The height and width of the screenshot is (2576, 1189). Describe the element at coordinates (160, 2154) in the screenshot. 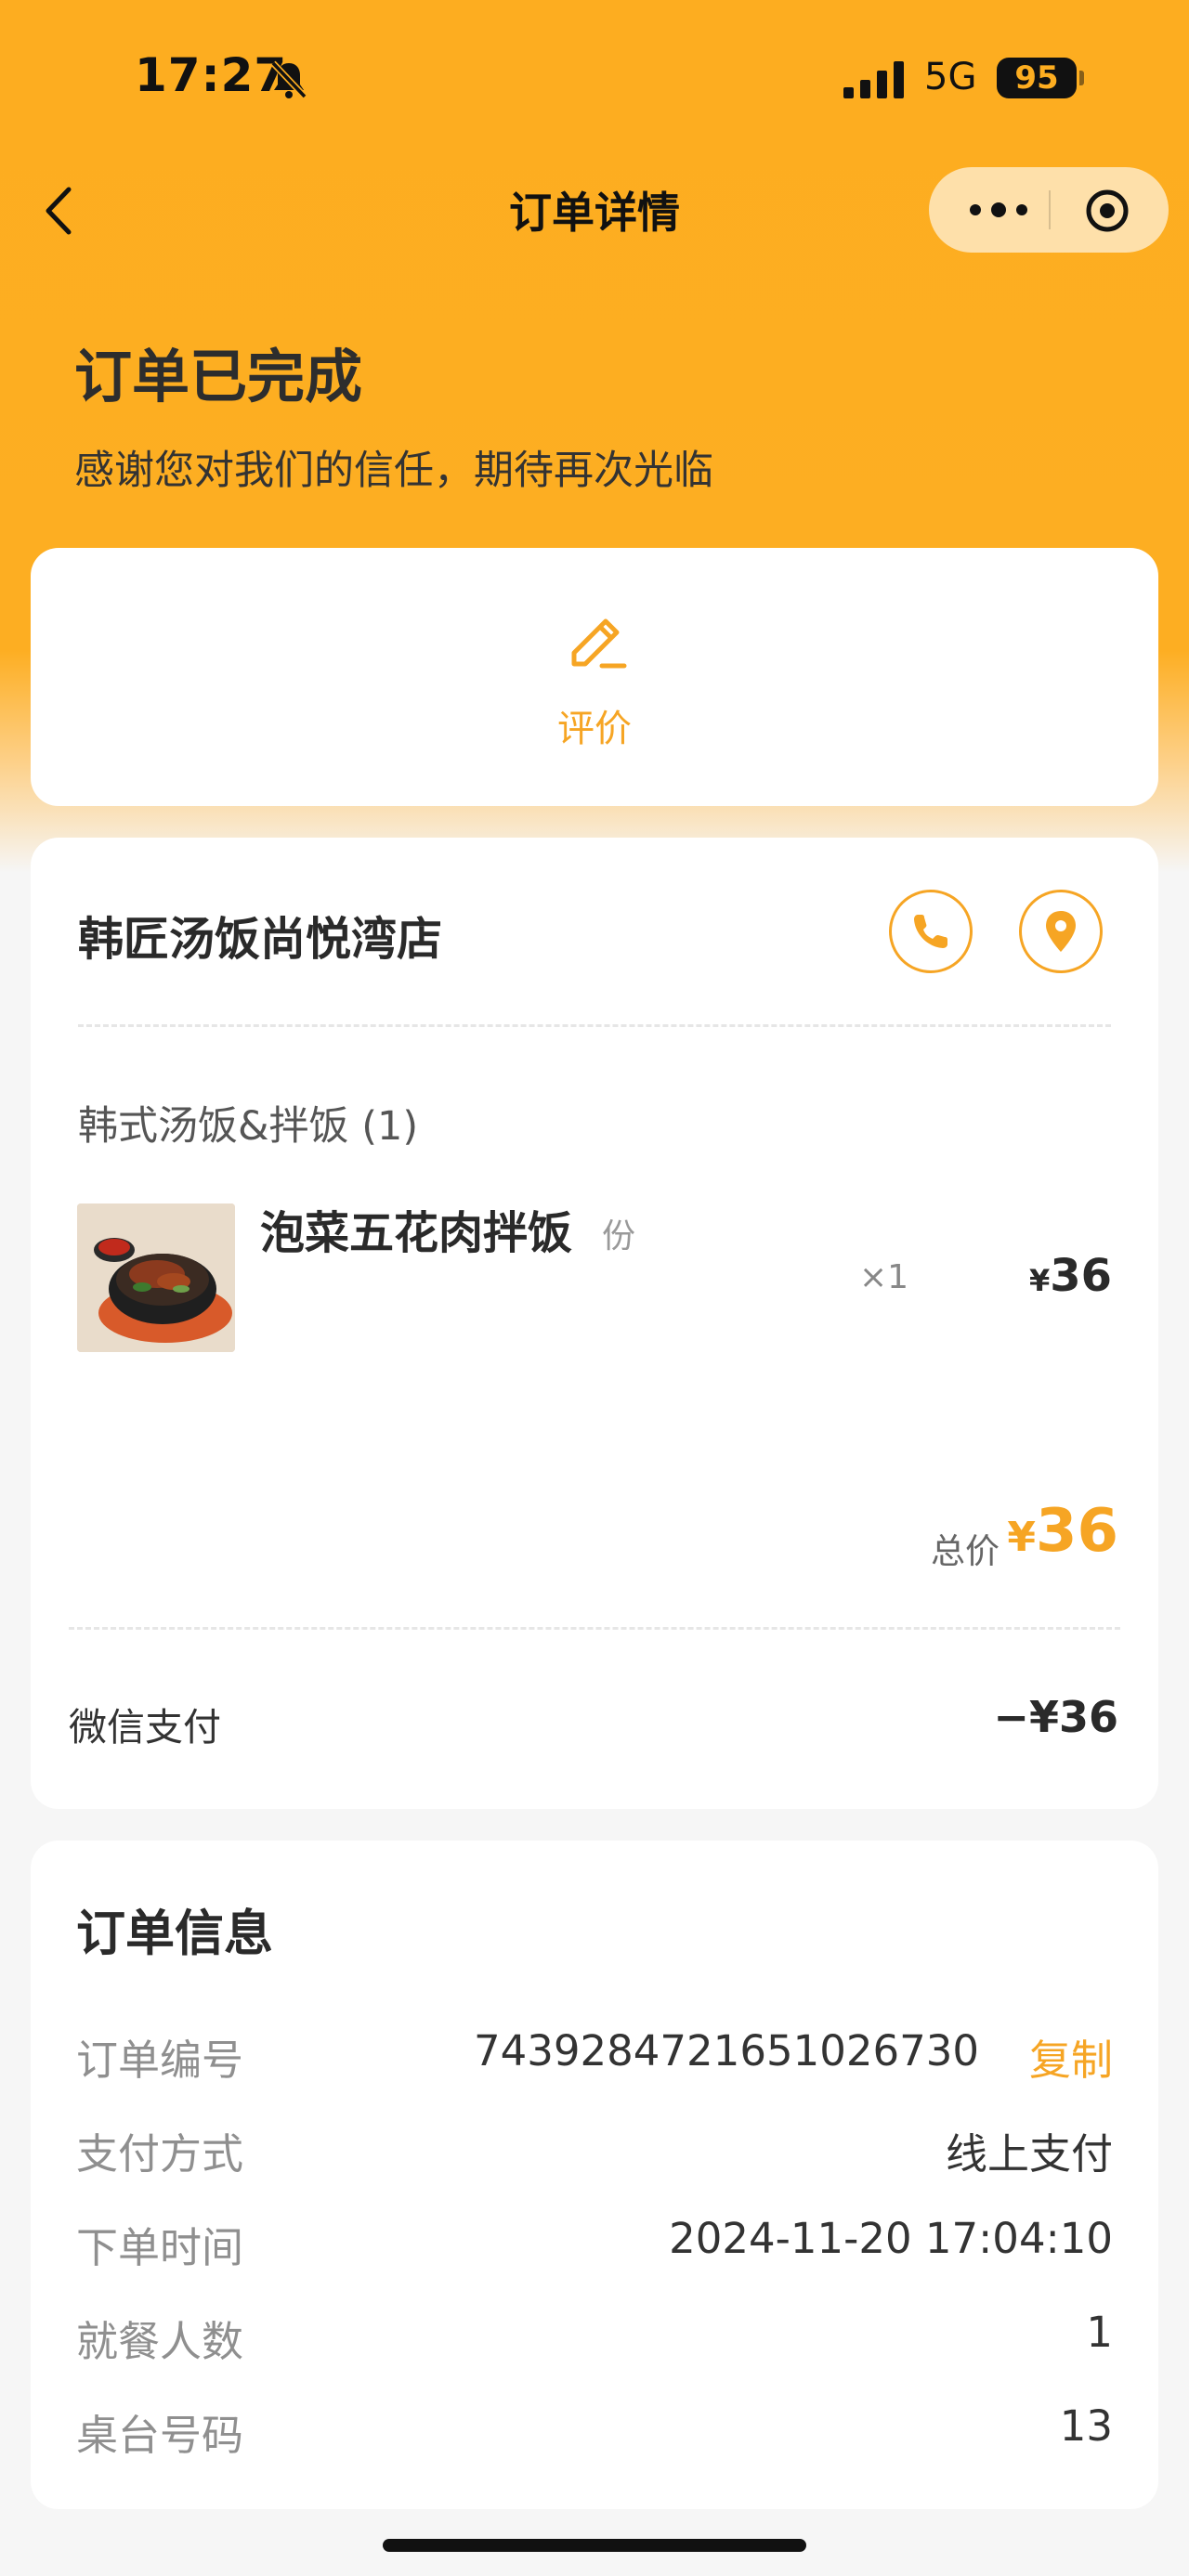

I see `payment-type-label: 支付方式` at that location.